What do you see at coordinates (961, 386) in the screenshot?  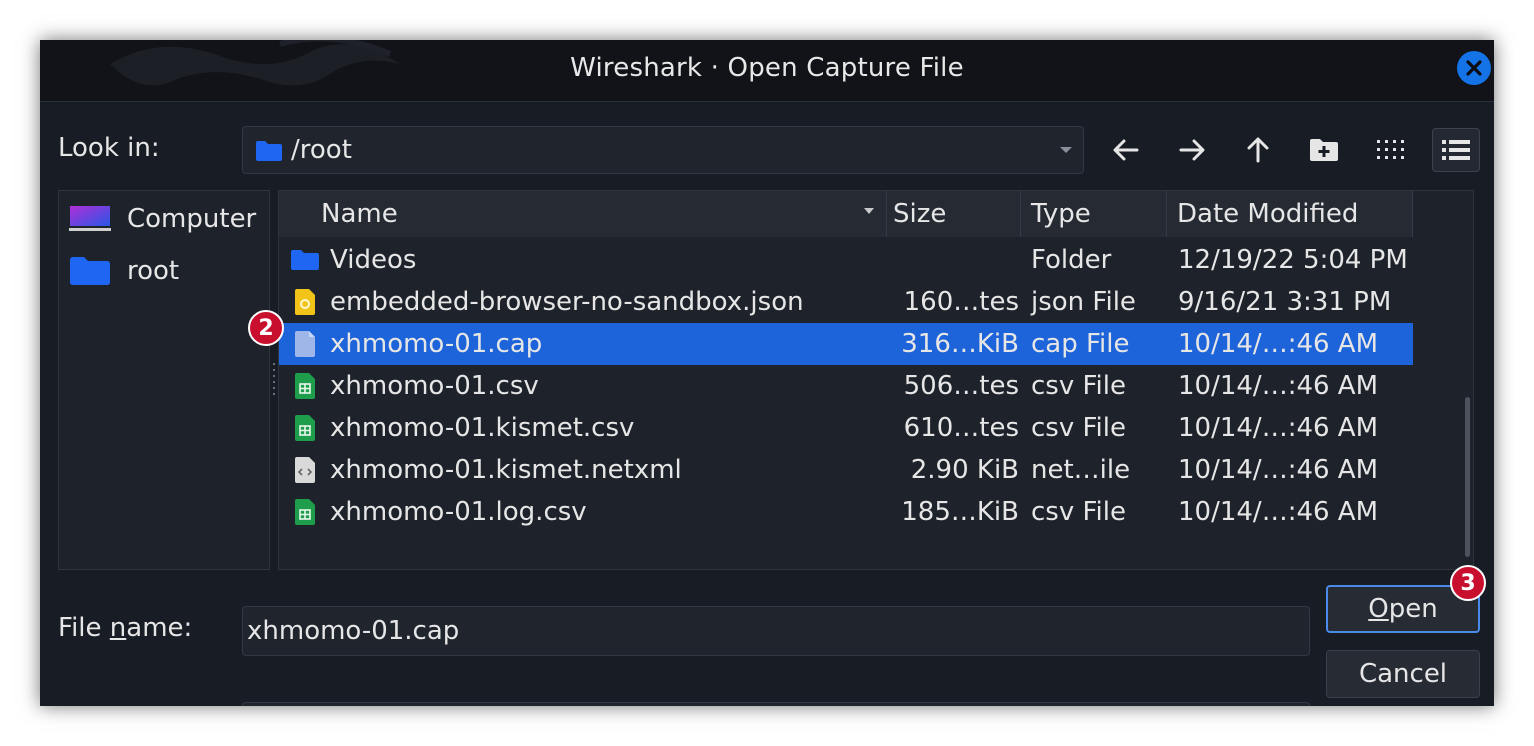 I see `file-size: 506…tes` at bounding box center [961, 386].